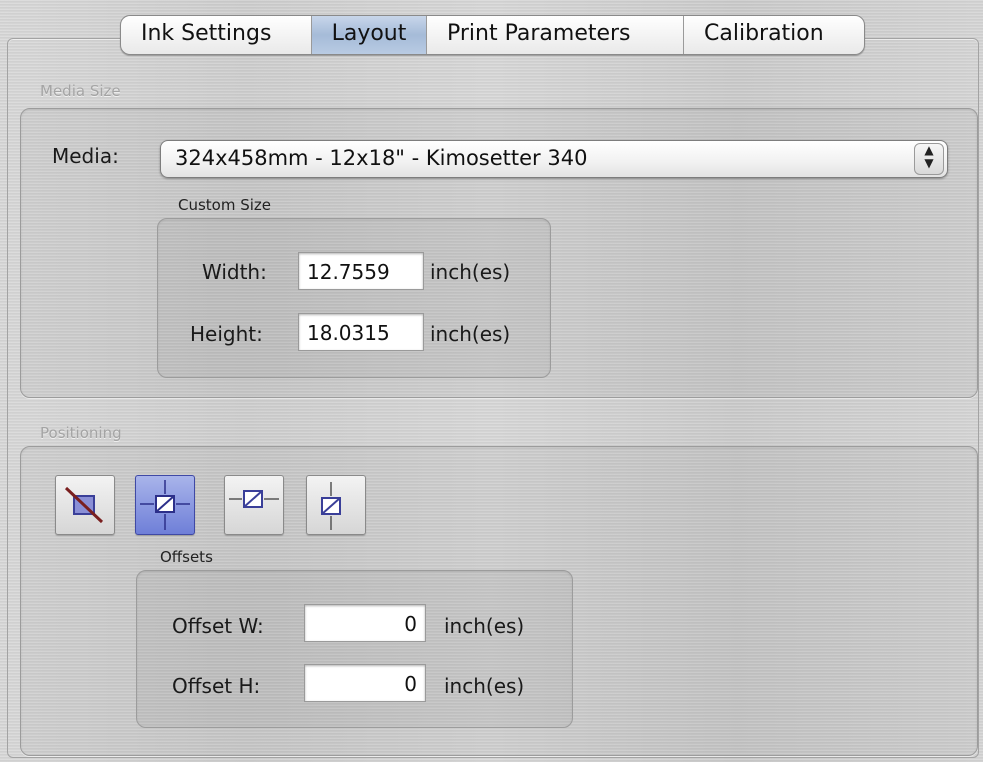  I want to click on center-horizontal-button, so click(254, 505).